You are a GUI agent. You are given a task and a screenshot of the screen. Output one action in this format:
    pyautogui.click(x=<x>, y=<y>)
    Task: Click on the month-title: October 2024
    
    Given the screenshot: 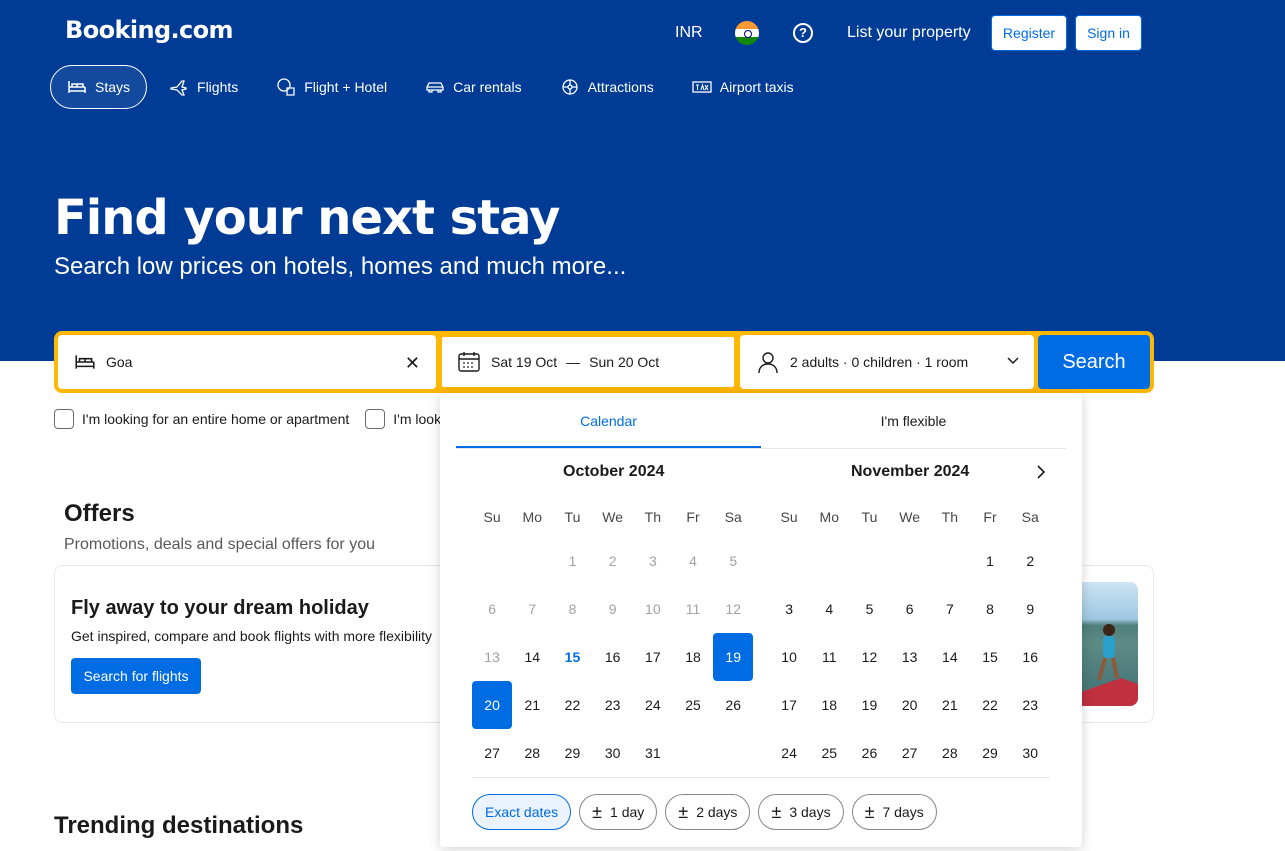 What is the action you would take?
    pyautogui.click(x=614, y=471)
    